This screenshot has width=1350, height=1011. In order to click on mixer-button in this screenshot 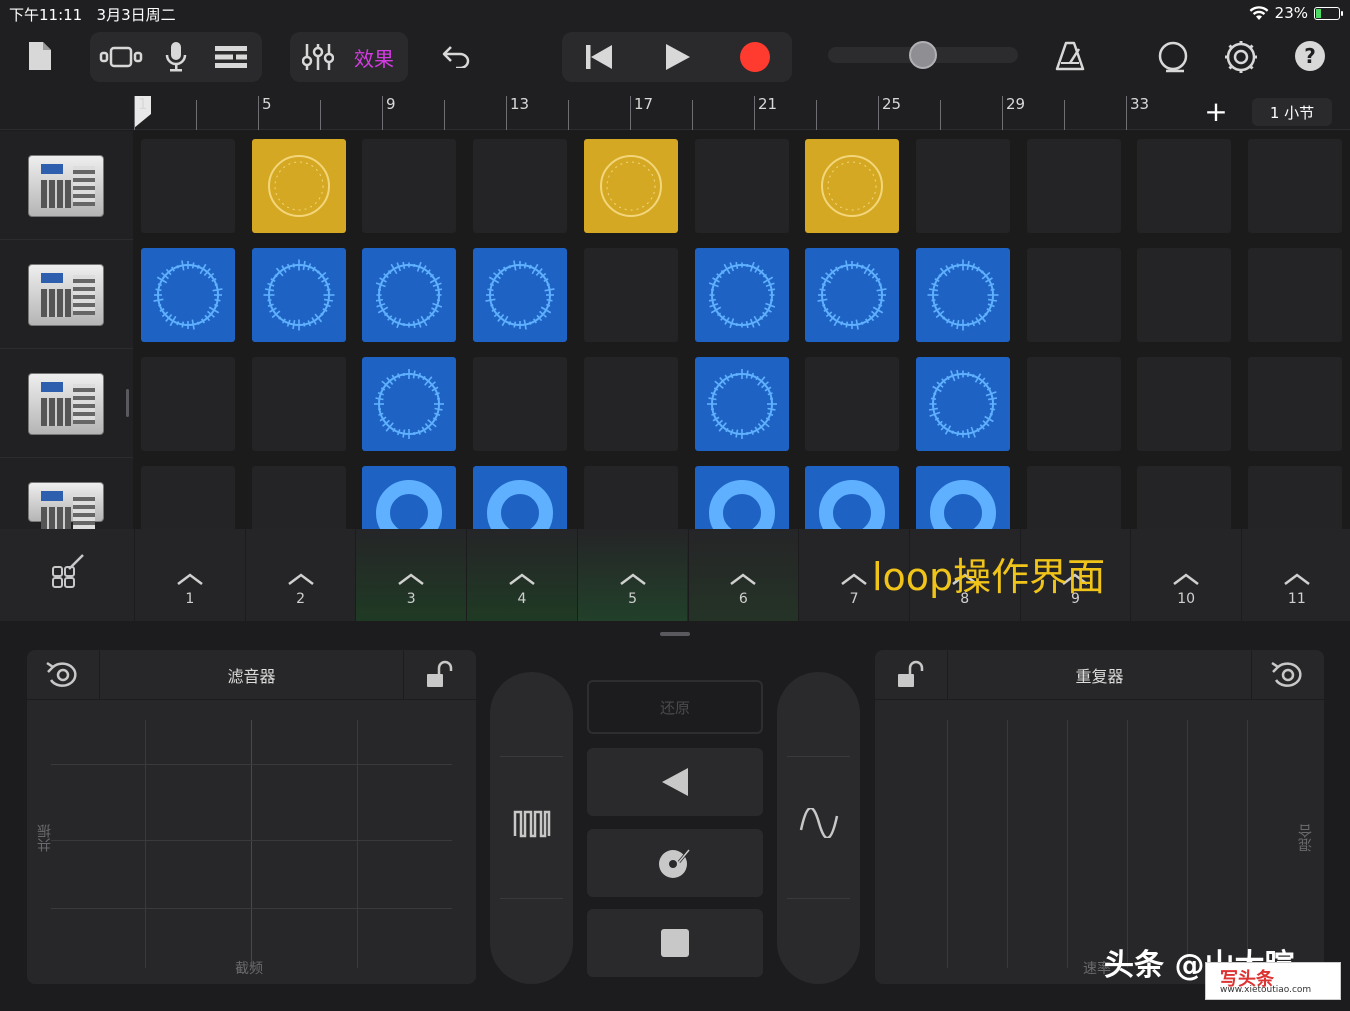, I will do `click(318, 57)`.